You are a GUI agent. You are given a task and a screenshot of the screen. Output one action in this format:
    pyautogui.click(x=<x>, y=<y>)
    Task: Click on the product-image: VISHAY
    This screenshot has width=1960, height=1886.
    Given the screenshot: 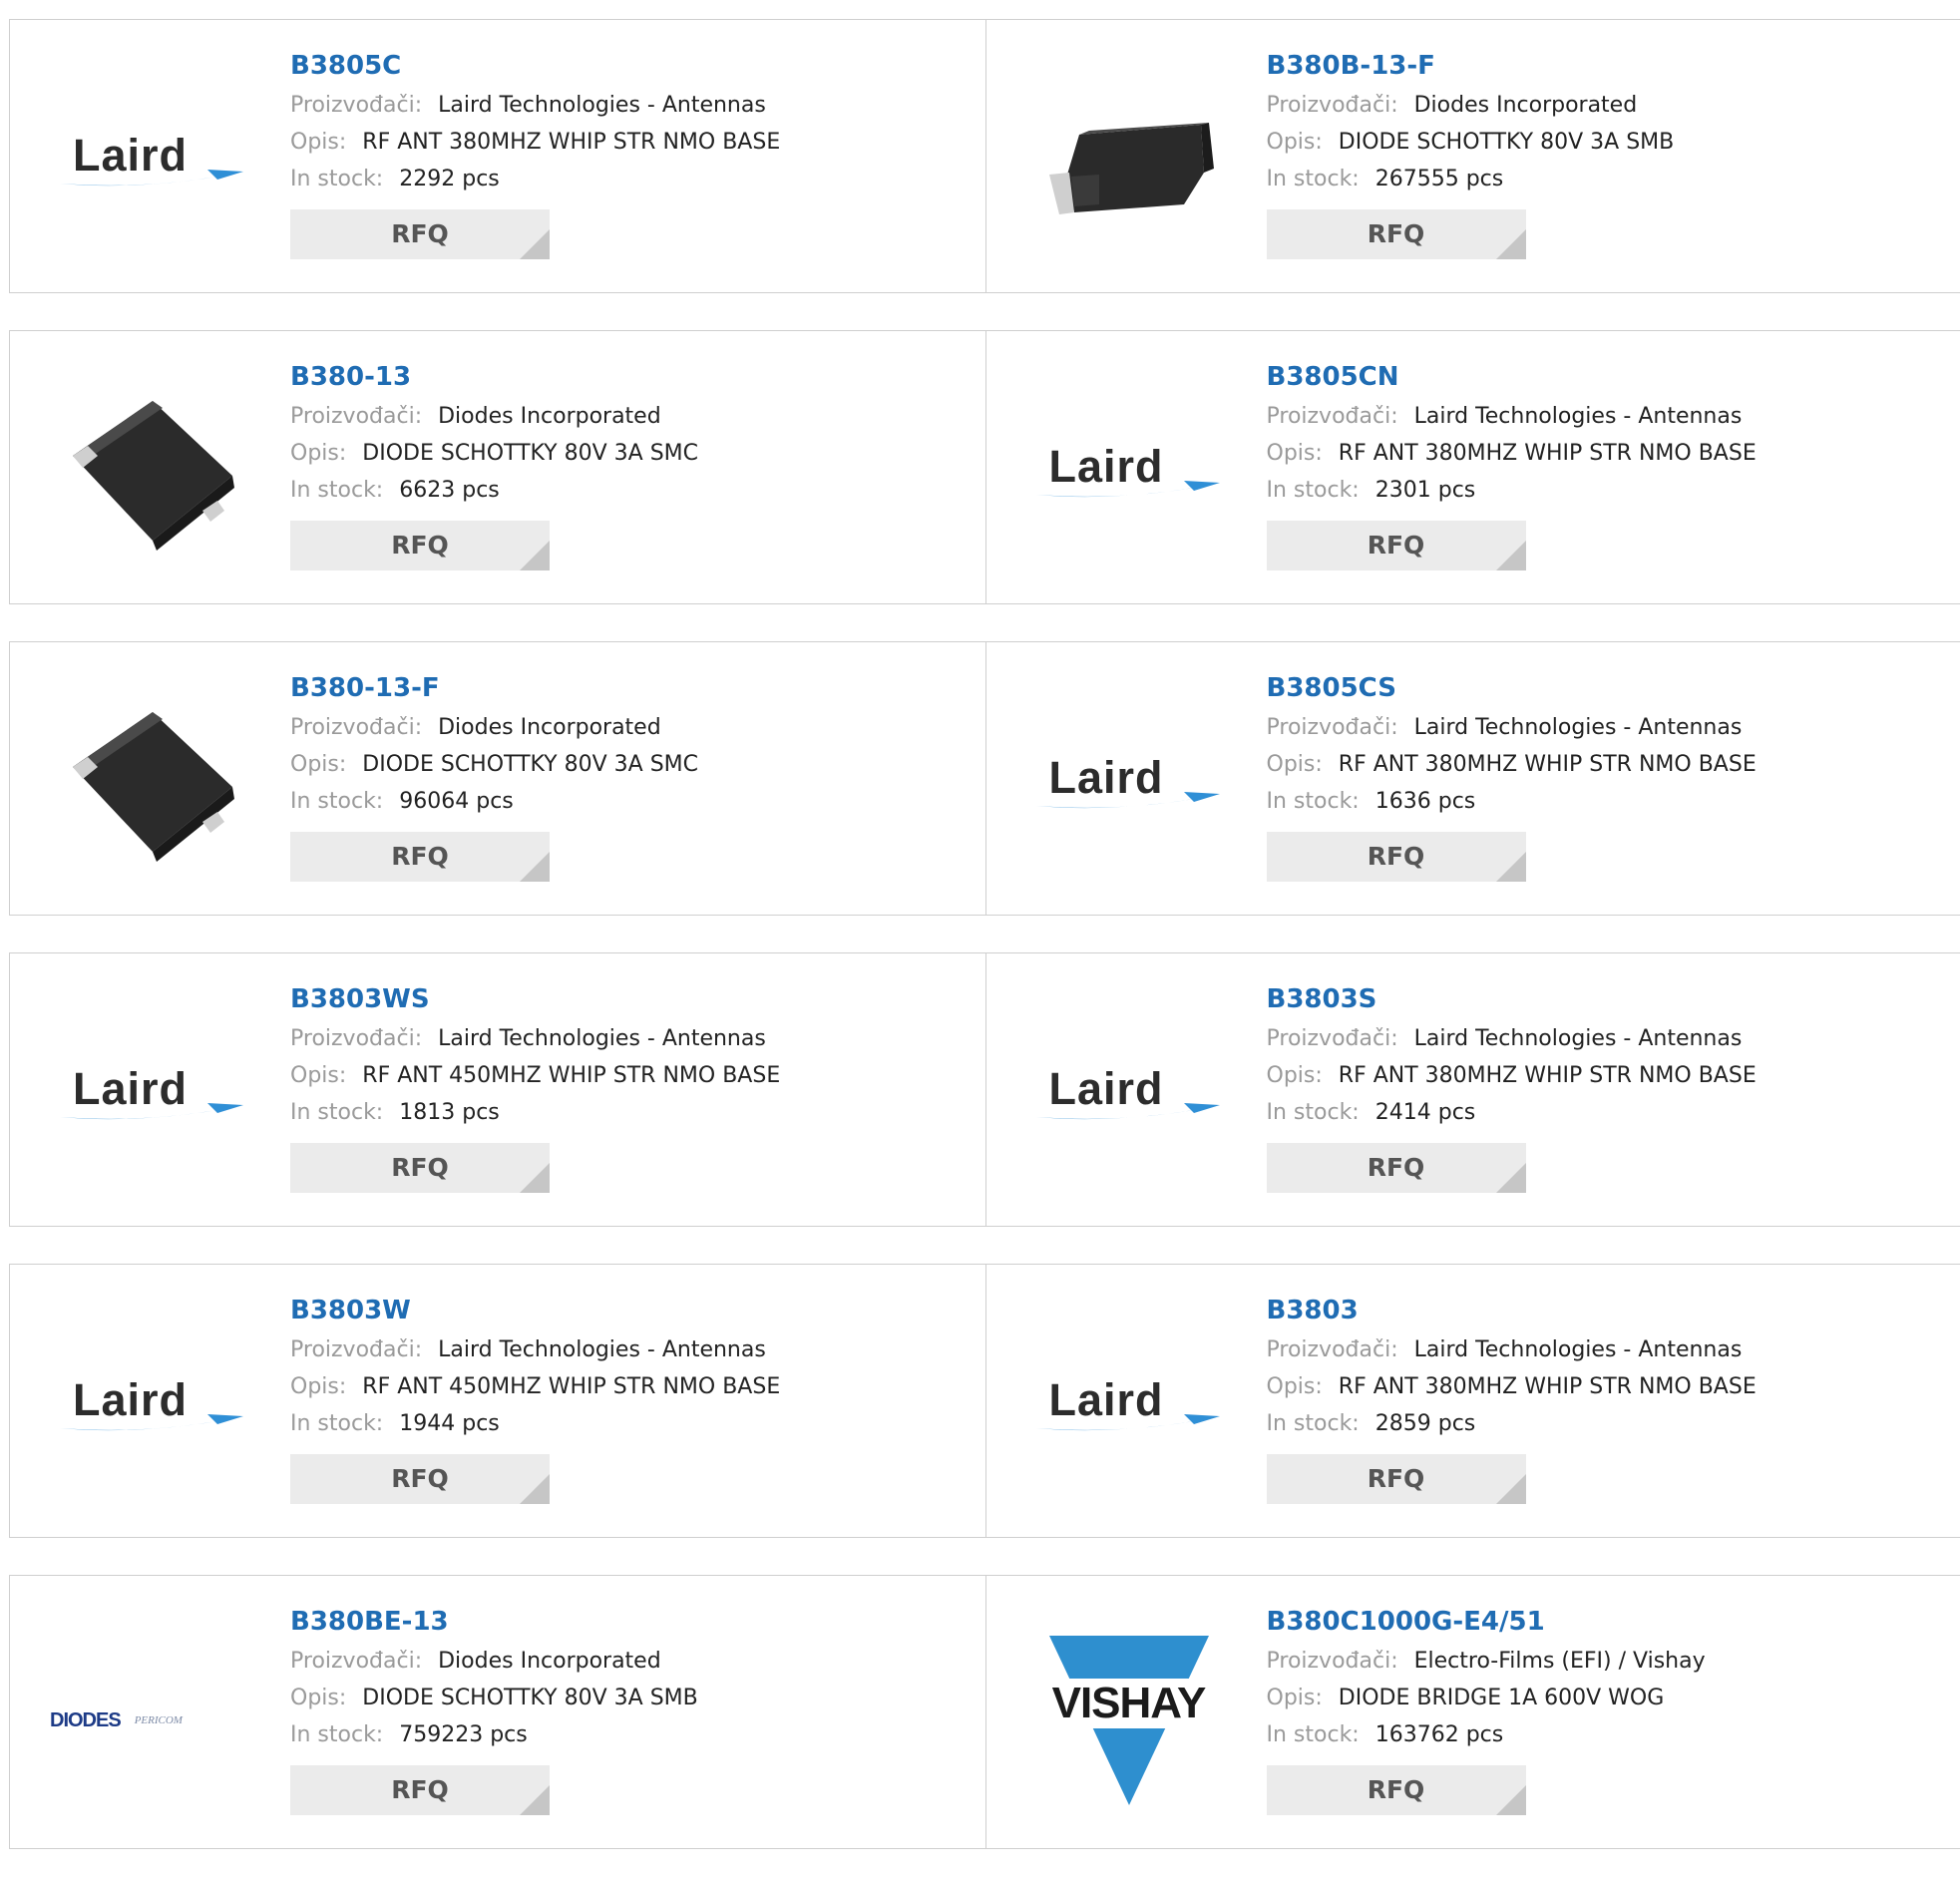 What is the action you would take?
    pyautogui.click(x=1129, y=1720)
    